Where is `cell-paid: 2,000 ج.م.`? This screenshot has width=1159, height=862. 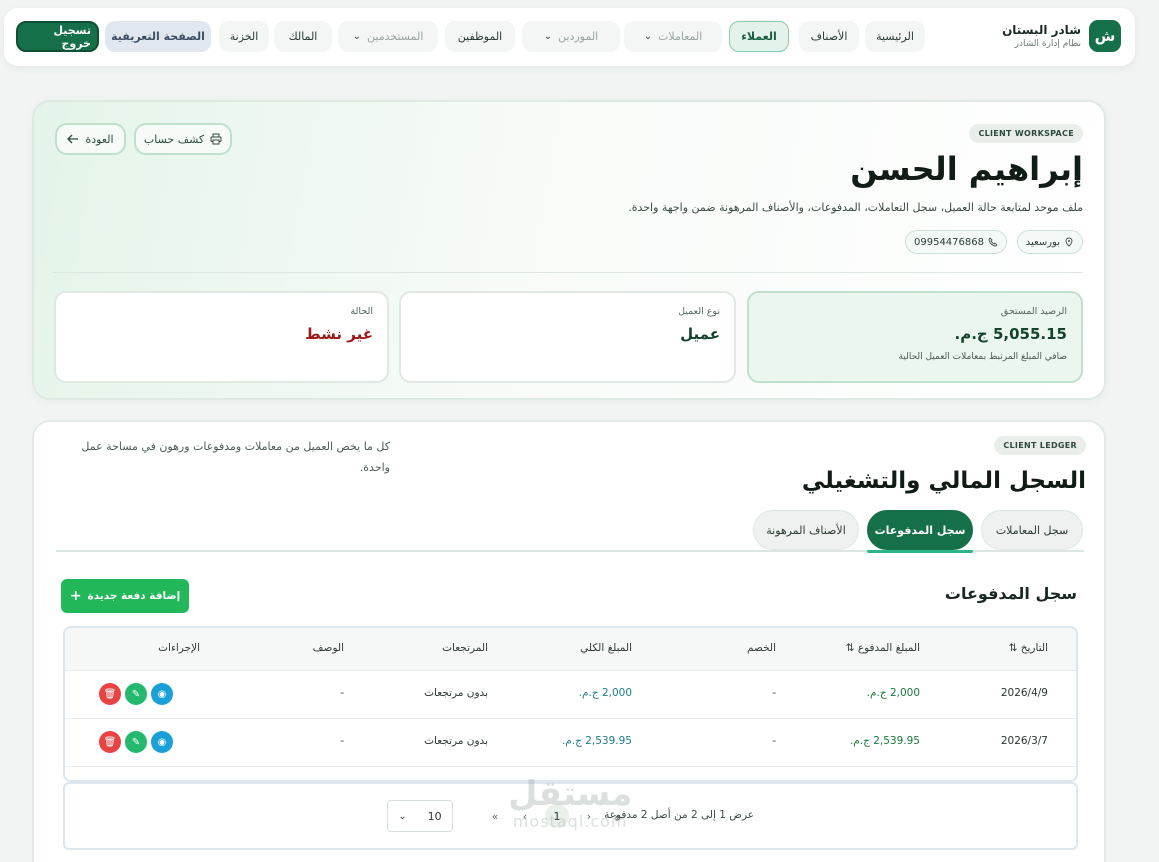
cell-paid: 2,000 ج.م. is located at coordinates (893, 693).